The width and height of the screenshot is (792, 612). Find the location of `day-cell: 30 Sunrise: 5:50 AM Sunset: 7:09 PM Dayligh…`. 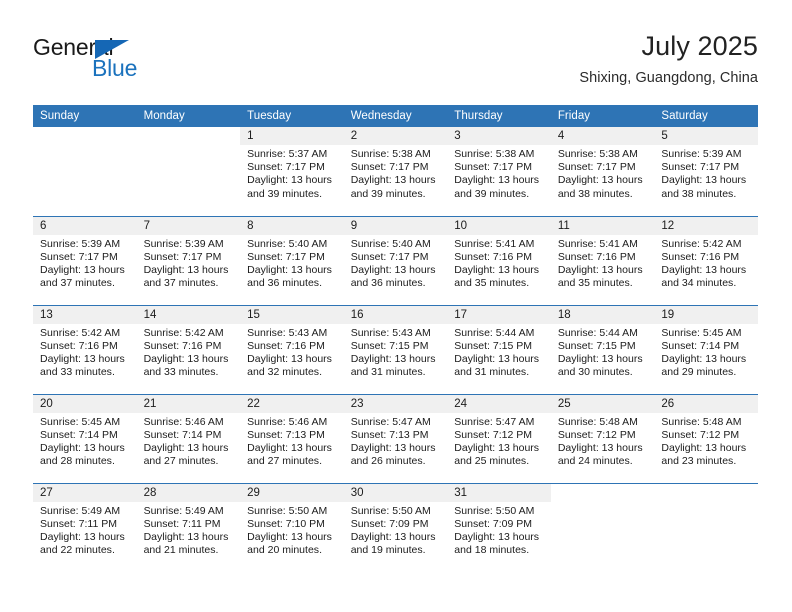

day-cell: 30 Sunrise: 5:50 AM Sunset: 7:09 PM Dayligh… is located at coordinates (395, 527).